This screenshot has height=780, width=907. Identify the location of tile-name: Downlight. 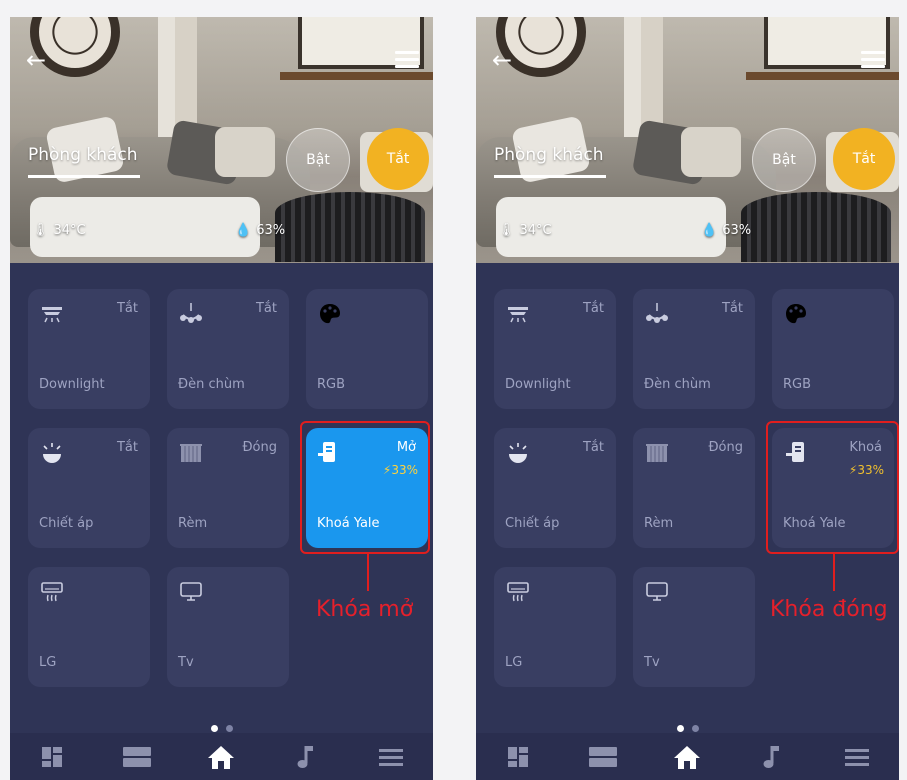
(72, 384).